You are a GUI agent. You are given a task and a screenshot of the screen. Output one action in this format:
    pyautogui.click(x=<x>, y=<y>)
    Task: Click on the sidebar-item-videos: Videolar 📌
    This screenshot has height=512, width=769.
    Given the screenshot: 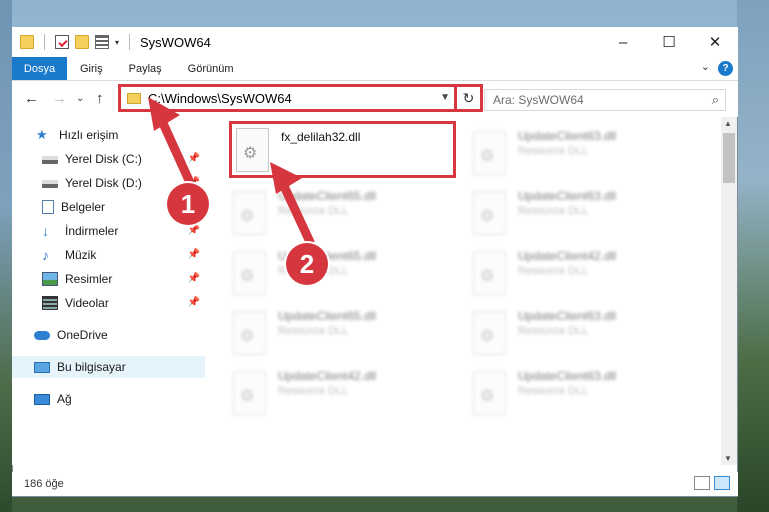 What is the action you would take?
    pyautogui.click(x=108, y=303)
    